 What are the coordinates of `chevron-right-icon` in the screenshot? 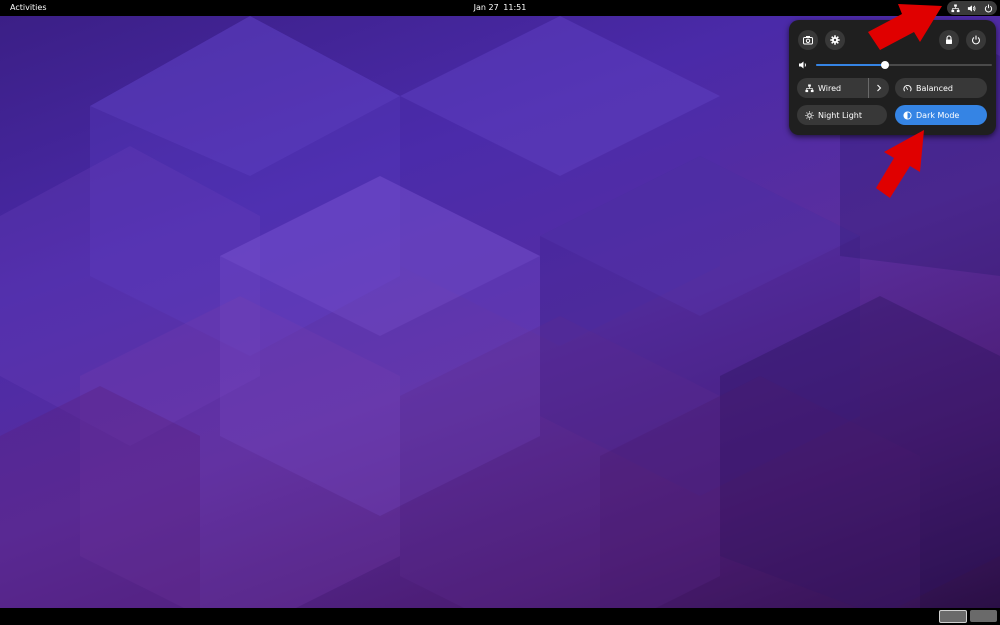 It's located at (879, 88).